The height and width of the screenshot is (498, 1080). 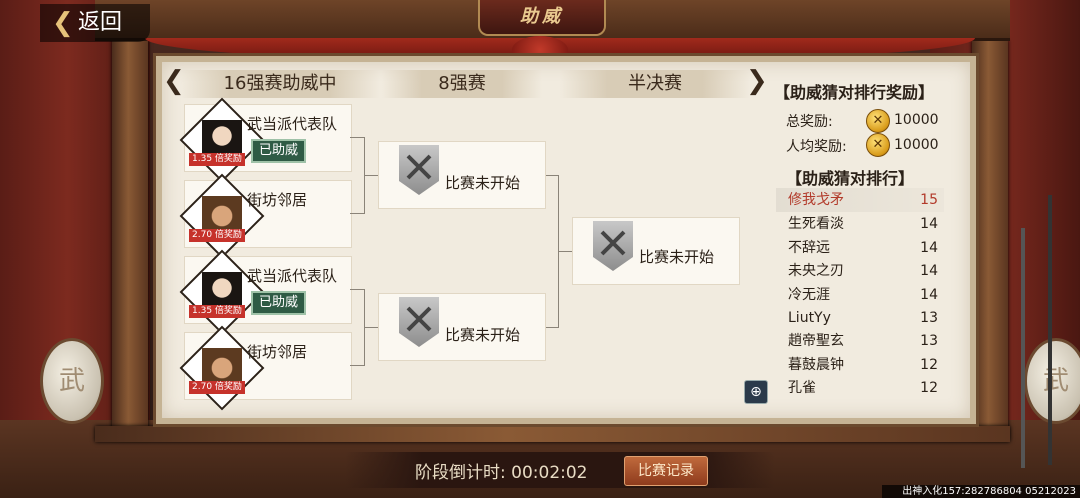 What do you see at coordinates (756, 392) in the screenshot?
I see `zoom-icon: ⊕` at bounding box center [756, 392].